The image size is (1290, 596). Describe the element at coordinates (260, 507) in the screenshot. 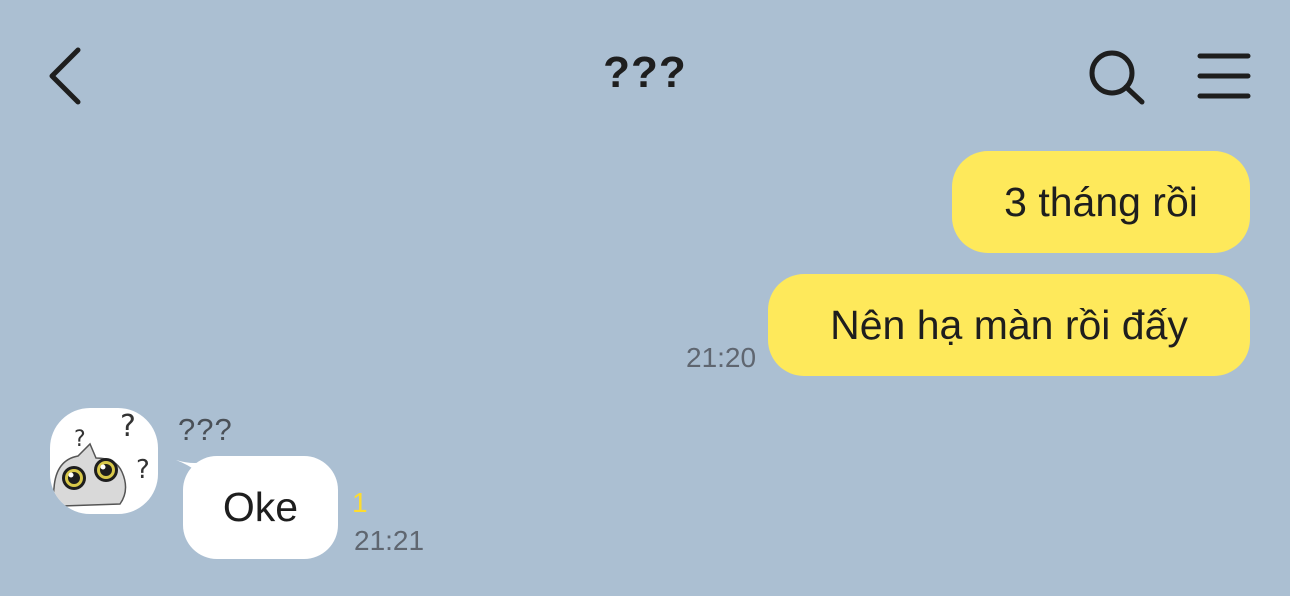

I see `incoming-message-bubble: Oke` at that location.